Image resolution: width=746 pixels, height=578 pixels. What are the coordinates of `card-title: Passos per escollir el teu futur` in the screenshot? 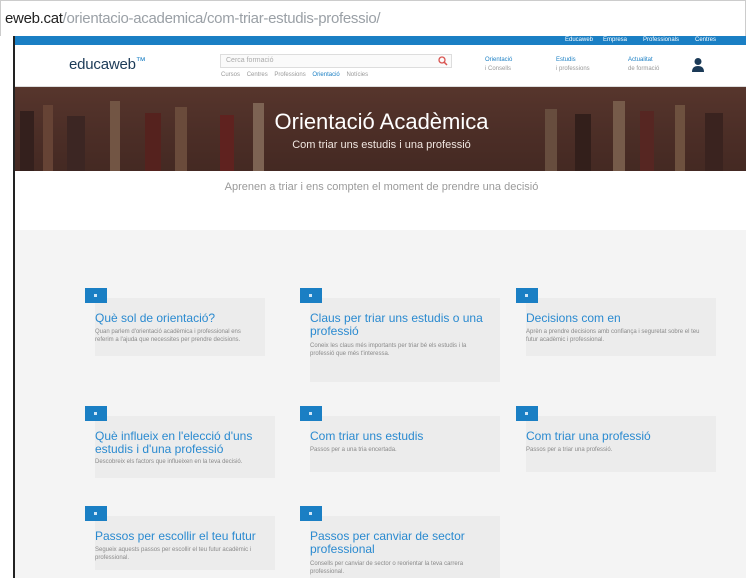 It's located at (179, 536).